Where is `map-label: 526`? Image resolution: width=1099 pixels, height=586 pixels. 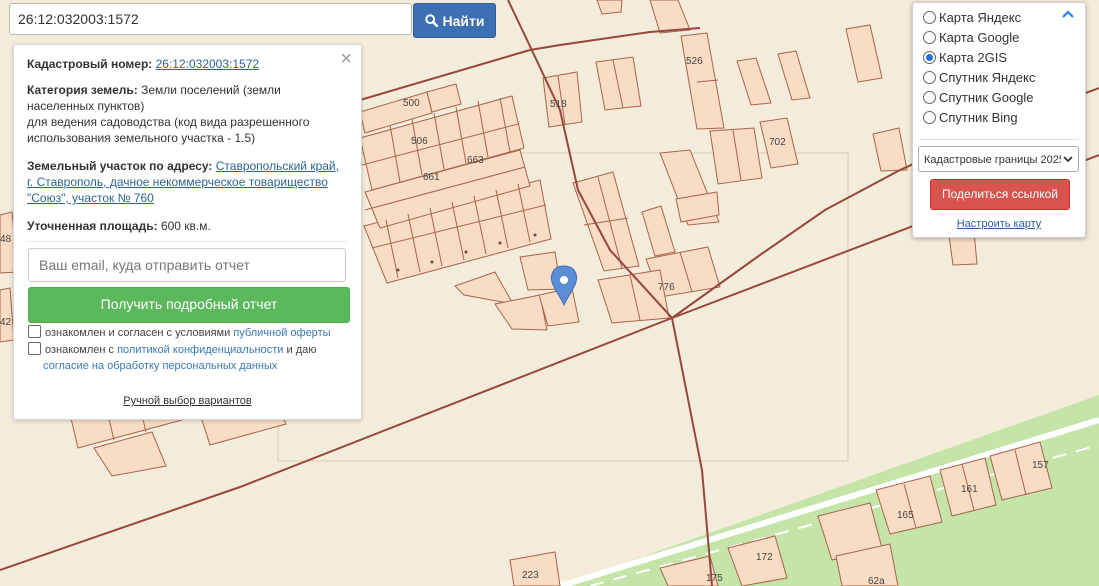 map-label: 526 is located at coordinates (694, 61).